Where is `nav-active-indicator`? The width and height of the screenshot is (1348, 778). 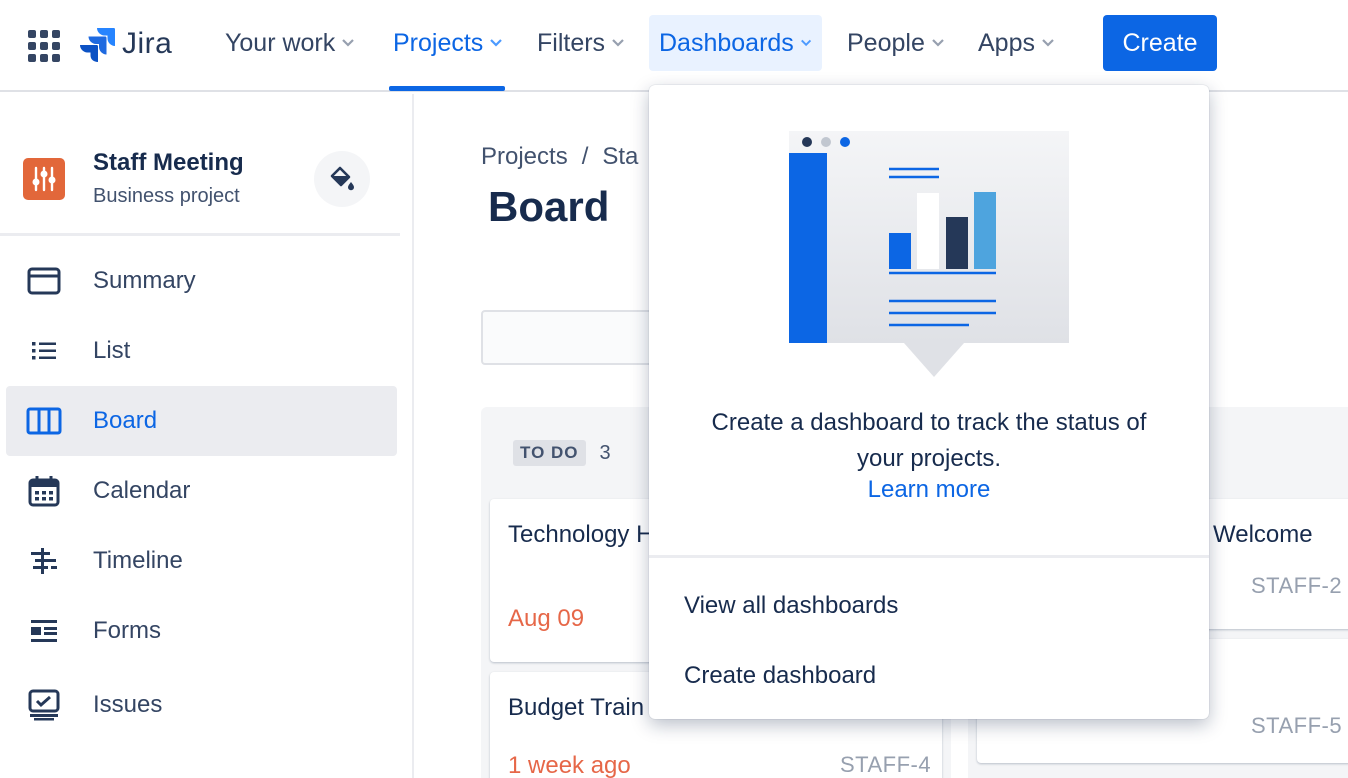 nav-active-indicator is located at coordinates (447, 88).